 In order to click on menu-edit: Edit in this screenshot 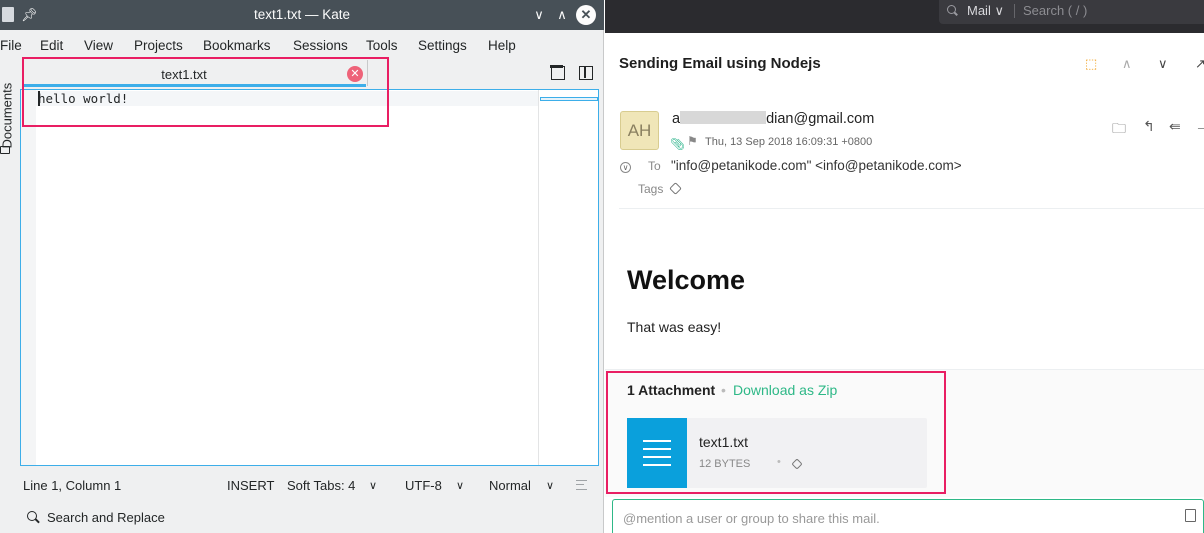, I will do `click(51, 45)`.